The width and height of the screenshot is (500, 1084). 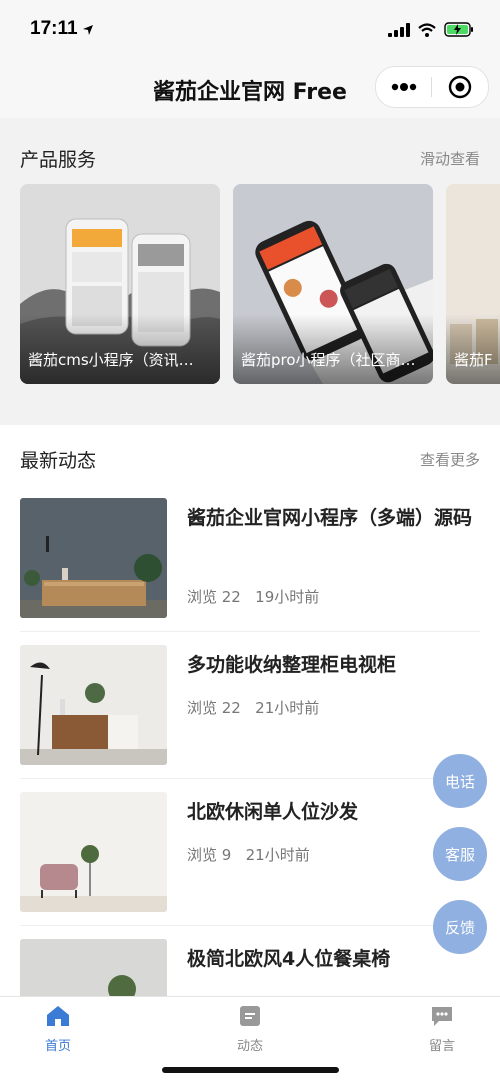 I want to click on news-item: 多功能收纳整理柜电视柜 浏览 22 21小时前, so click(x=250, y=718).